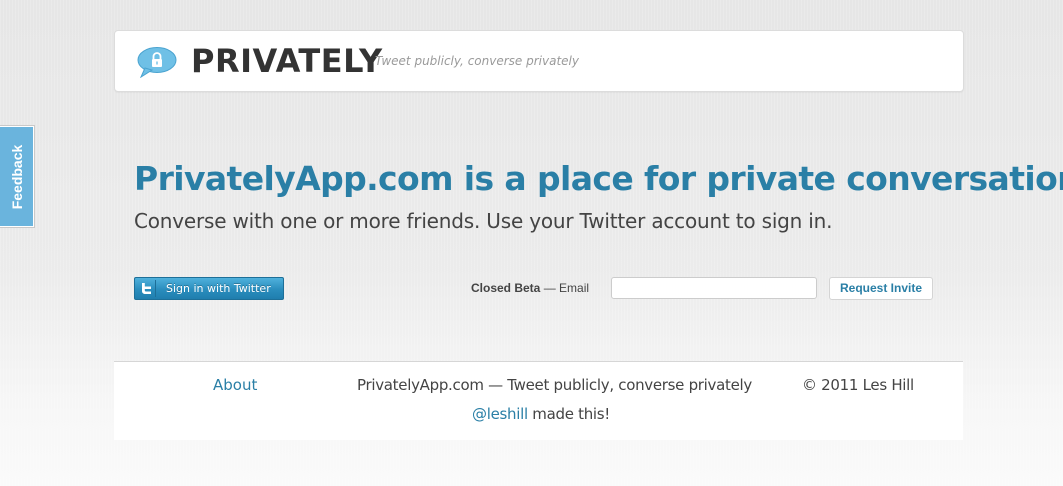  Describe the element at coordinates (569, 414) in the screenshot. I see `credit-text: made this!` at that location.